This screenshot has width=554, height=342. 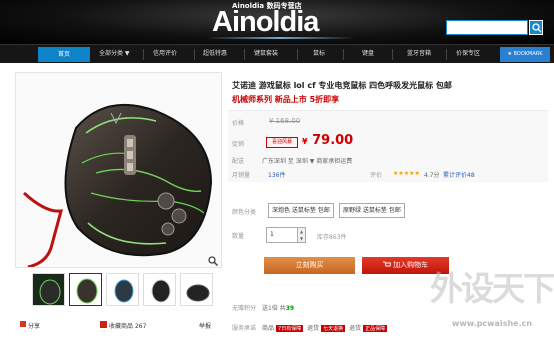 What do you see at coordinates (114, 54) in the screenshot?
I see `nav-all-categories: 全部分类 ▼` at bounding box center [114, 54].